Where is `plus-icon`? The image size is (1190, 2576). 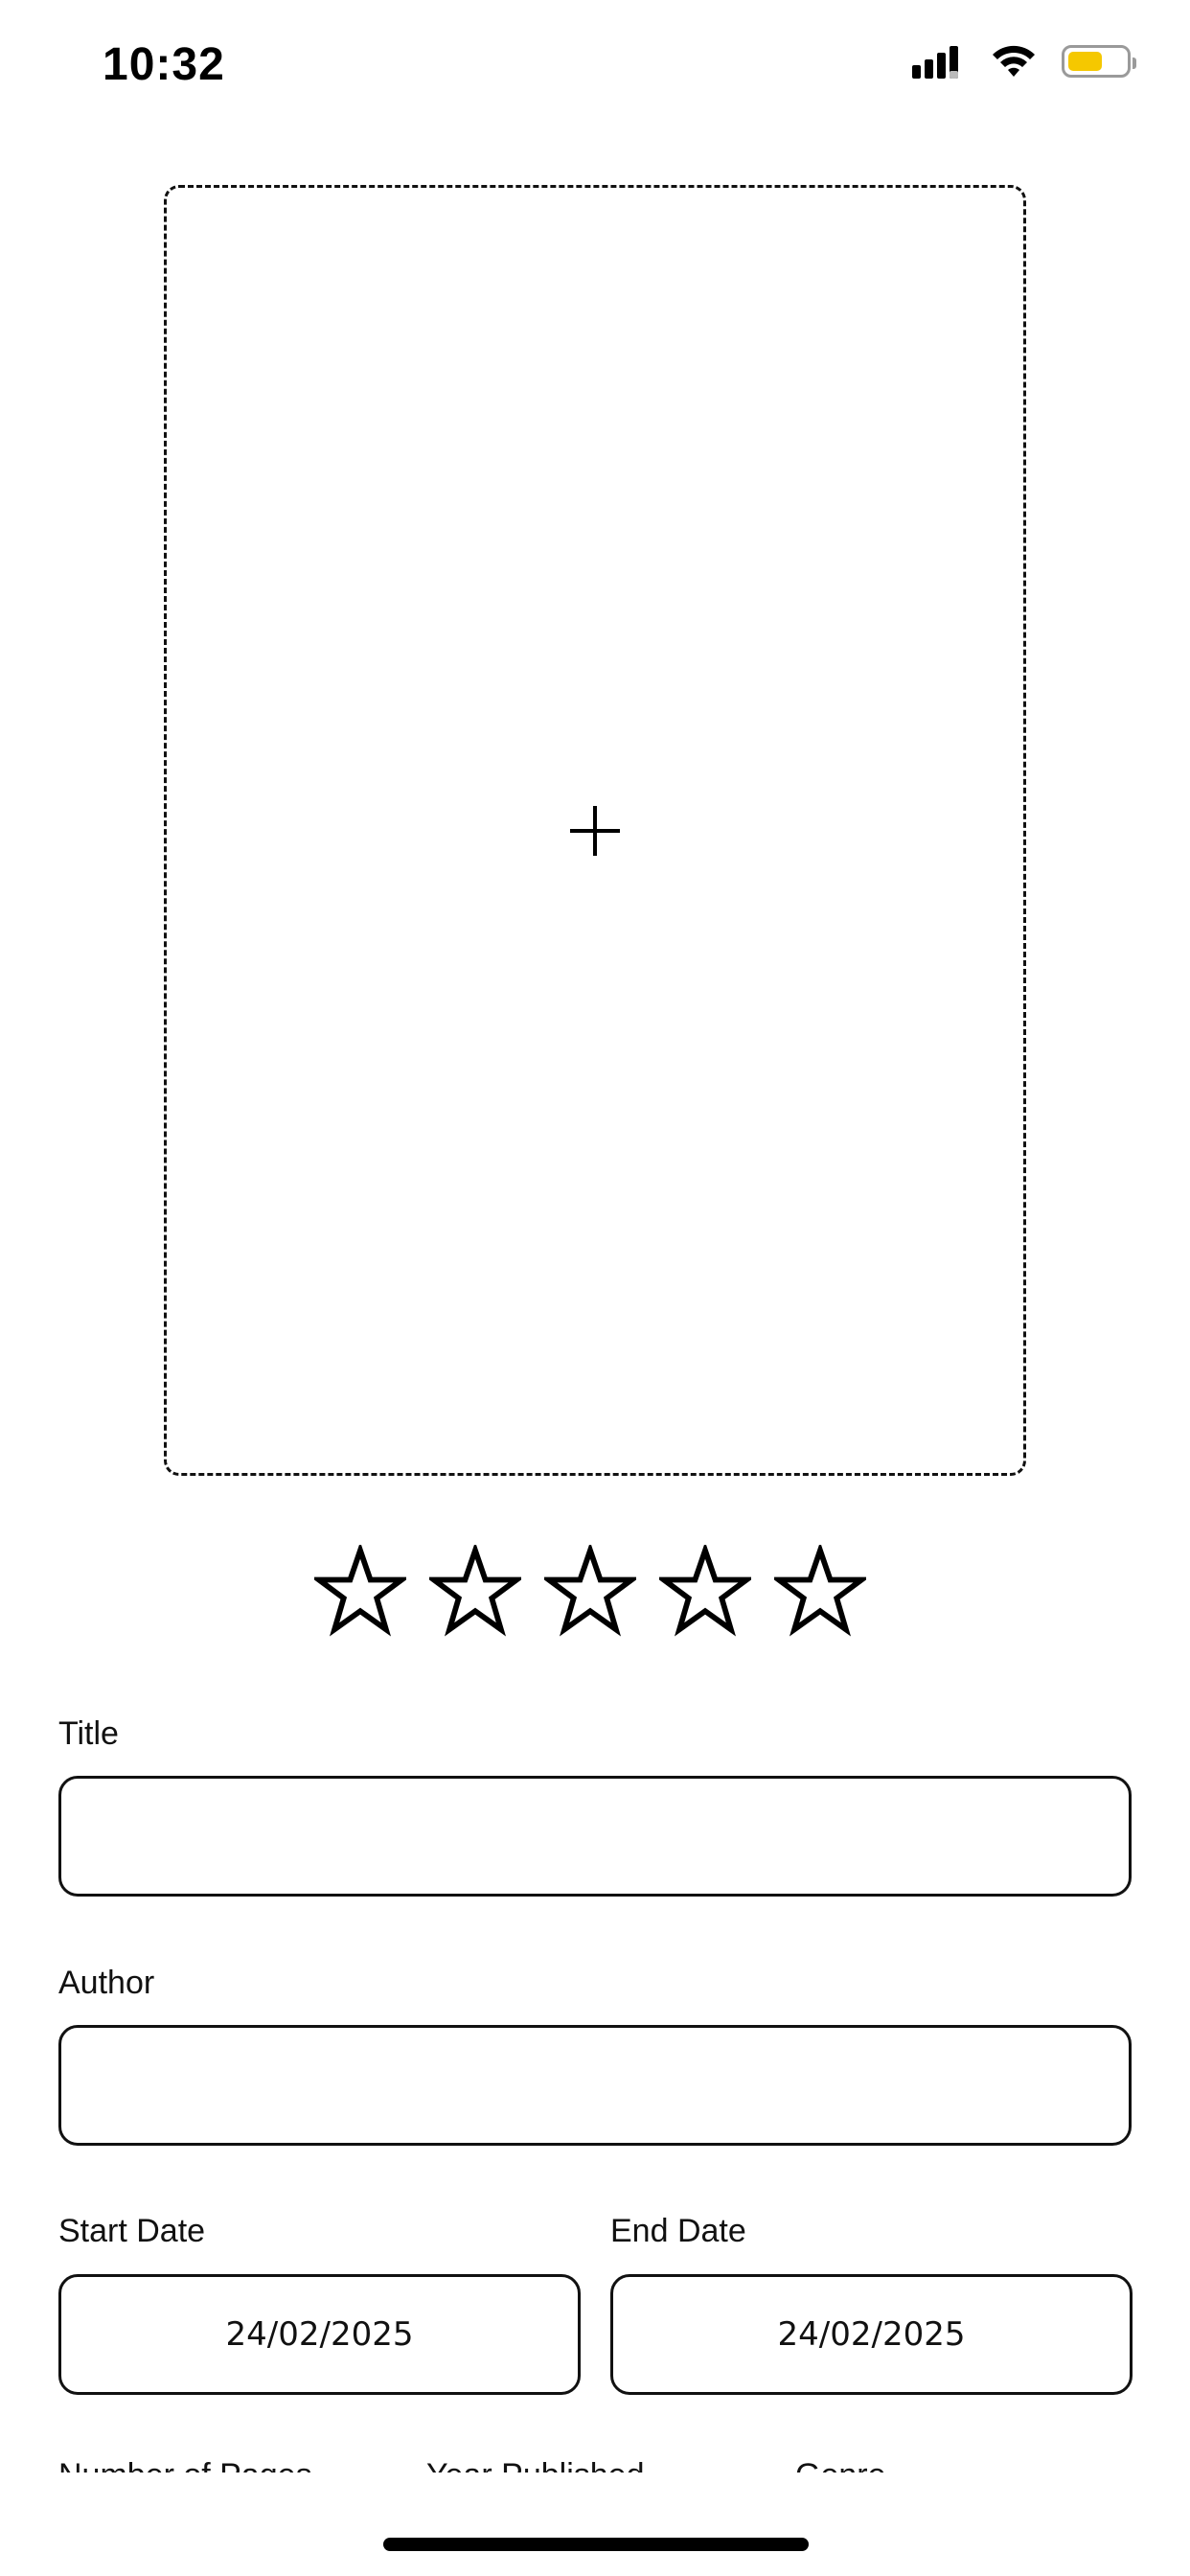
plus-icon is located at coordinates (595, 830).